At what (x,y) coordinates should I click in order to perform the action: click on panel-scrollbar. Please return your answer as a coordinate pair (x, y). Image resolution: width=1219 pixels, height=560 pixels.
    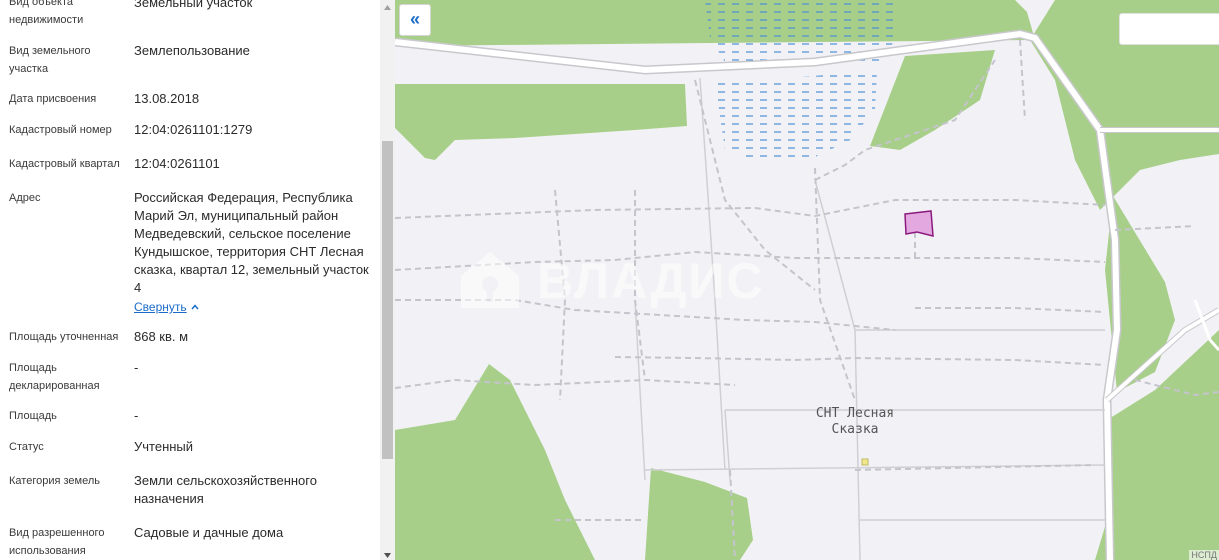
    Looking at the image, I should click on (387, 280).